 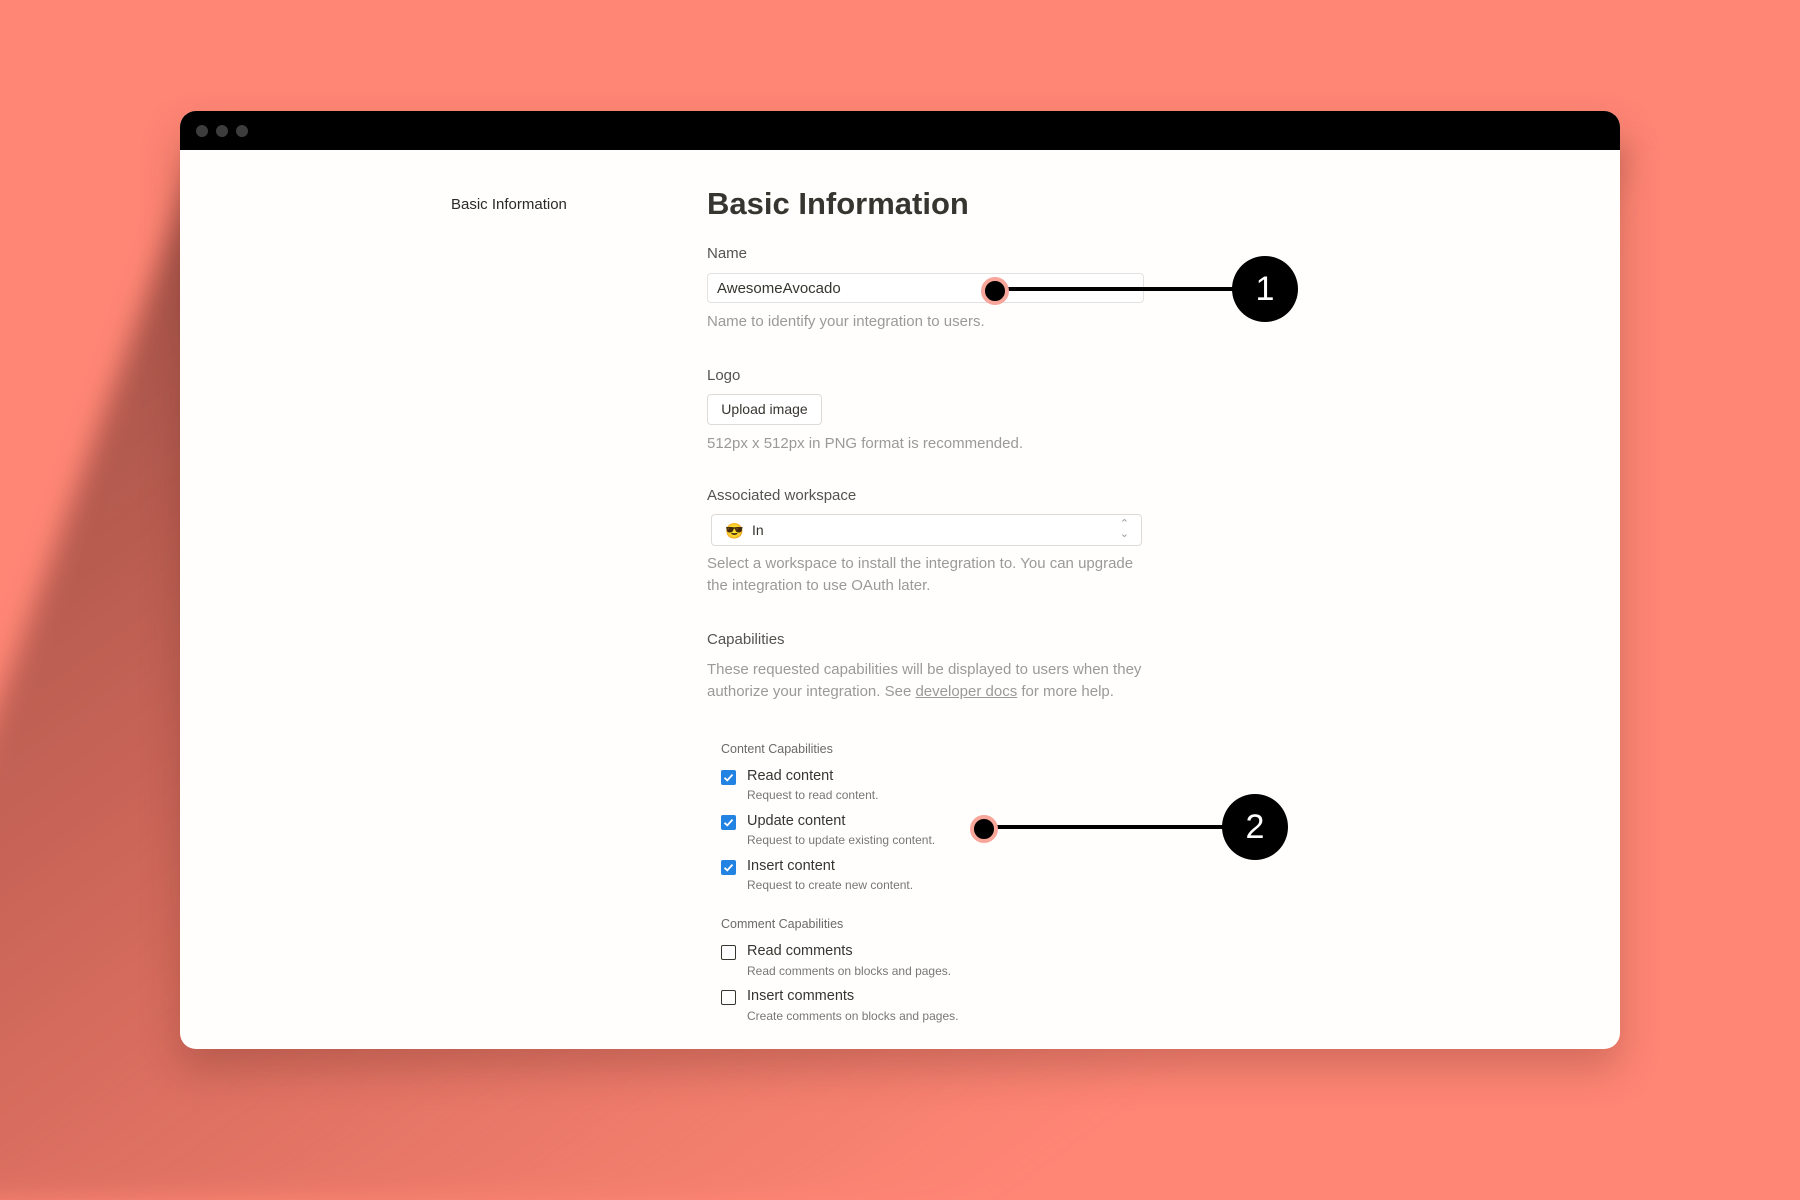 I want to click on insert-comments-label: Insert comments, so click(x=801, y=996).